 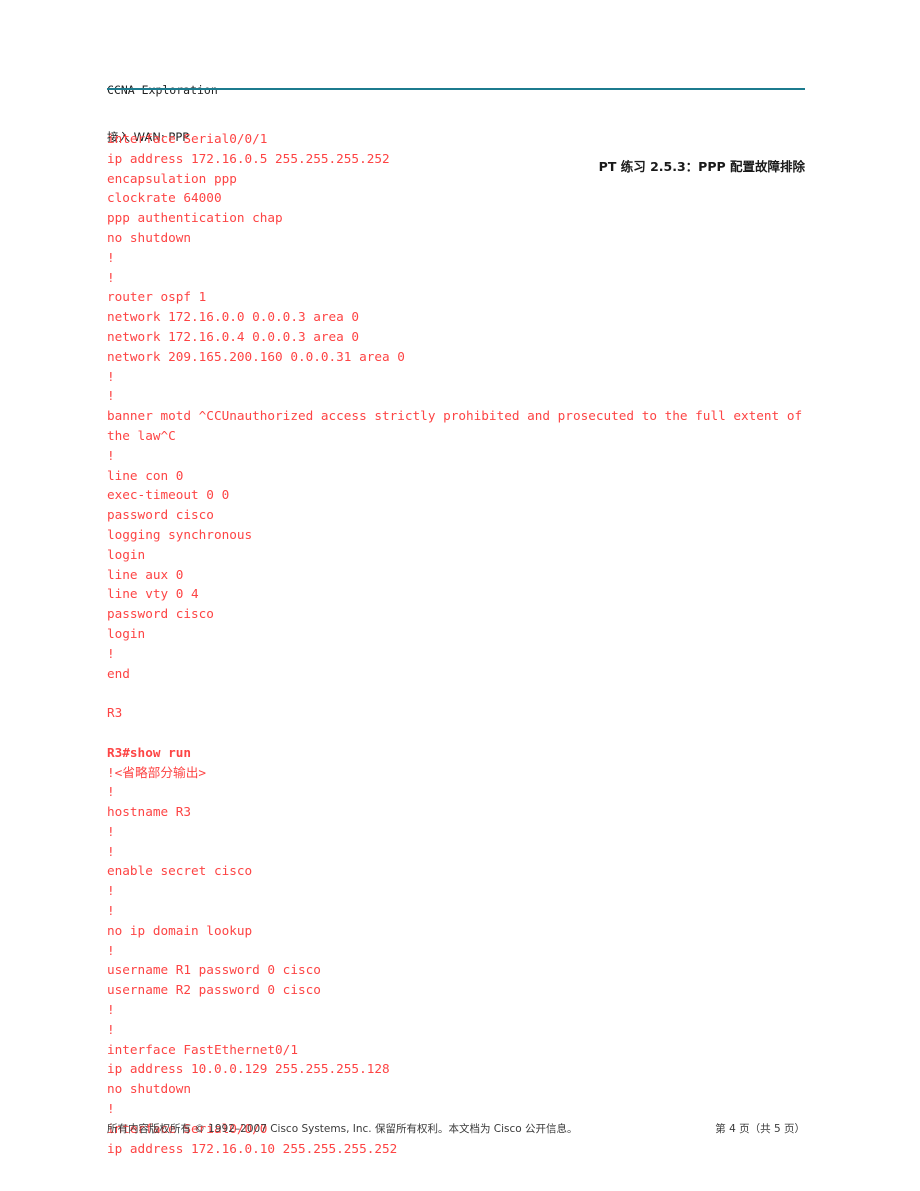 What do you see at coordinates (248, 1069) in the screenshot?
I see `config-line: ip address 10.0.0.129 255.255.255.128` at bounding box center [248, 1069].